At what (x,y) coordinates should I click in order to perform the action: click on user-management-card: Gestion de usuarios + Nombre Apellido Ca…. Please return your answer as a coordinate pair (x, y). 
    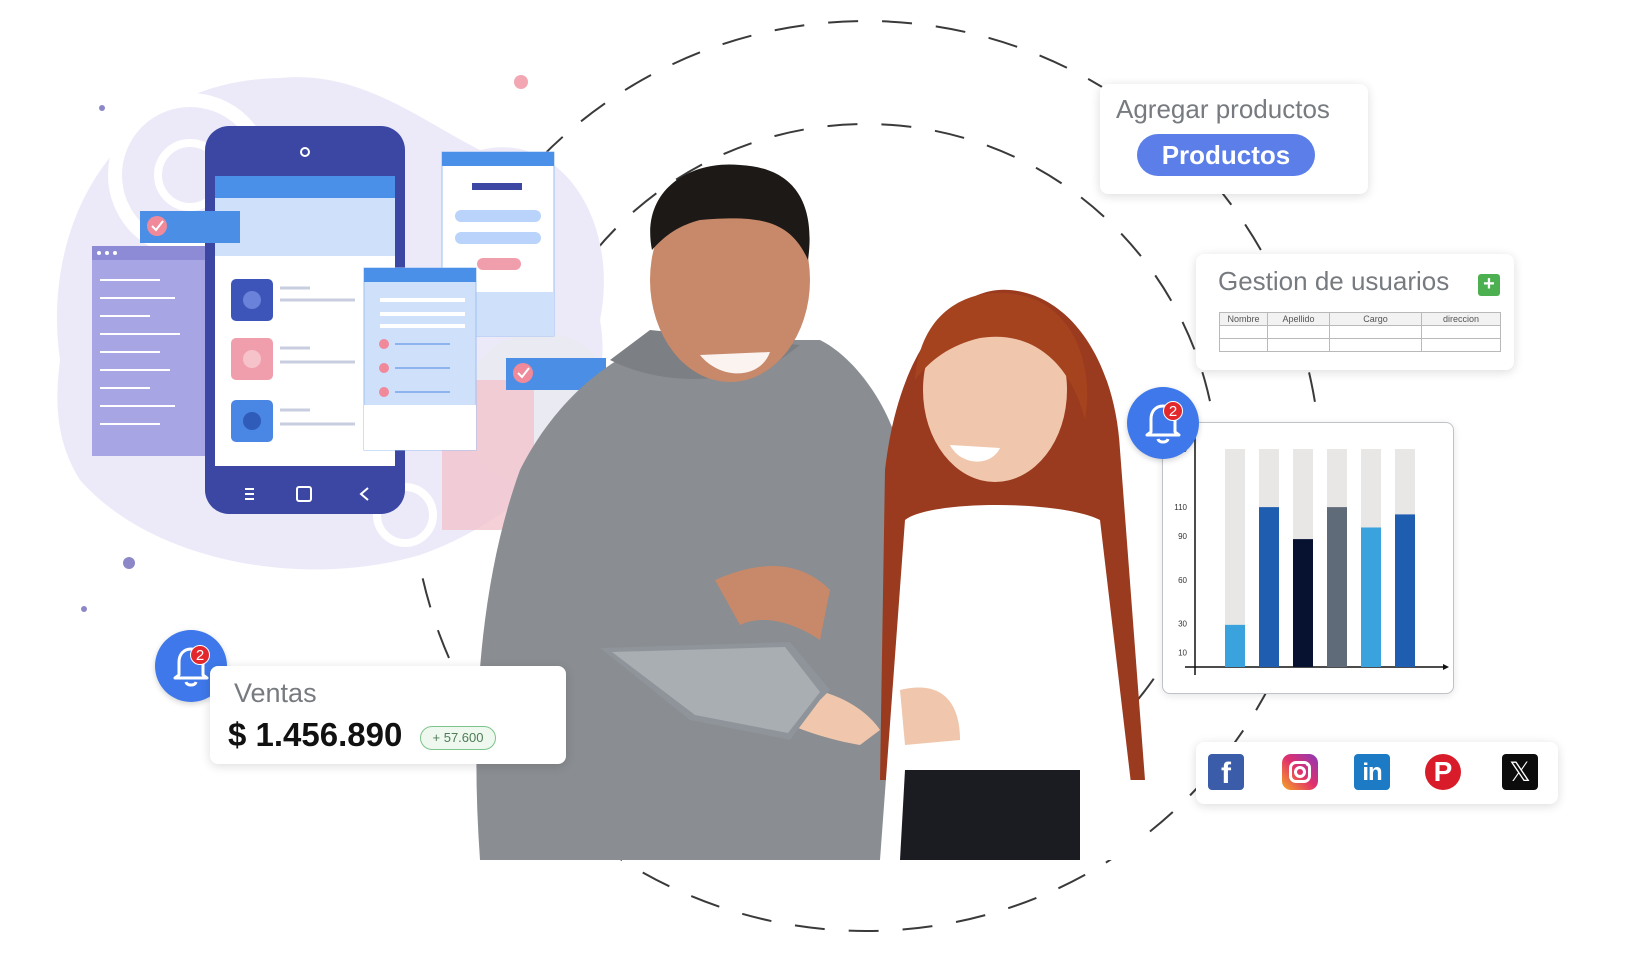
    Looking at the image, I should click on (1355, 312).